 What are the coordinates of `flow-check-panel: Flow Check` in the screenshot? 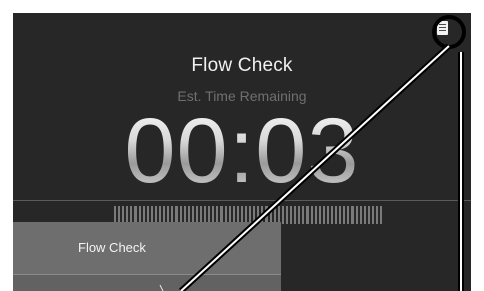 It's located at (147, 248).